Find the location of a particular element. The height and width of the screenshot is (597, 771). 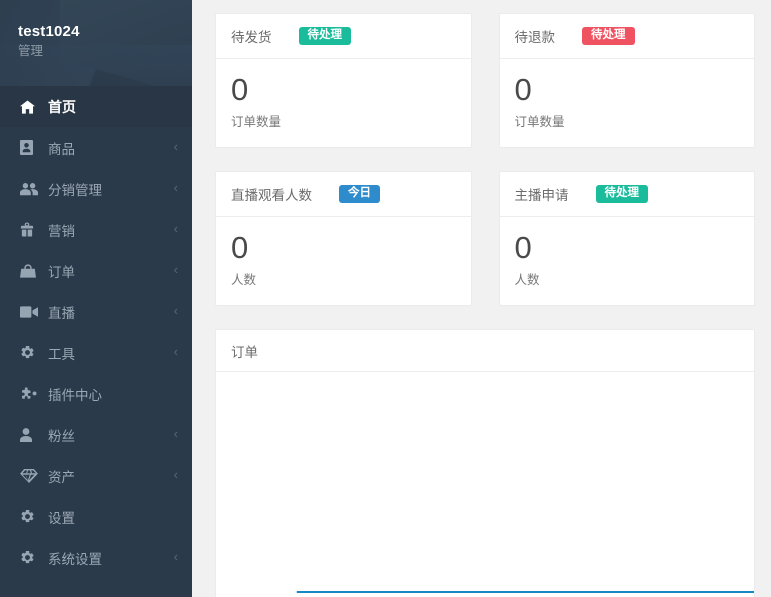

sidebar-item-distribution: 分销管理 ‹ is located at coordinates (96, 188).